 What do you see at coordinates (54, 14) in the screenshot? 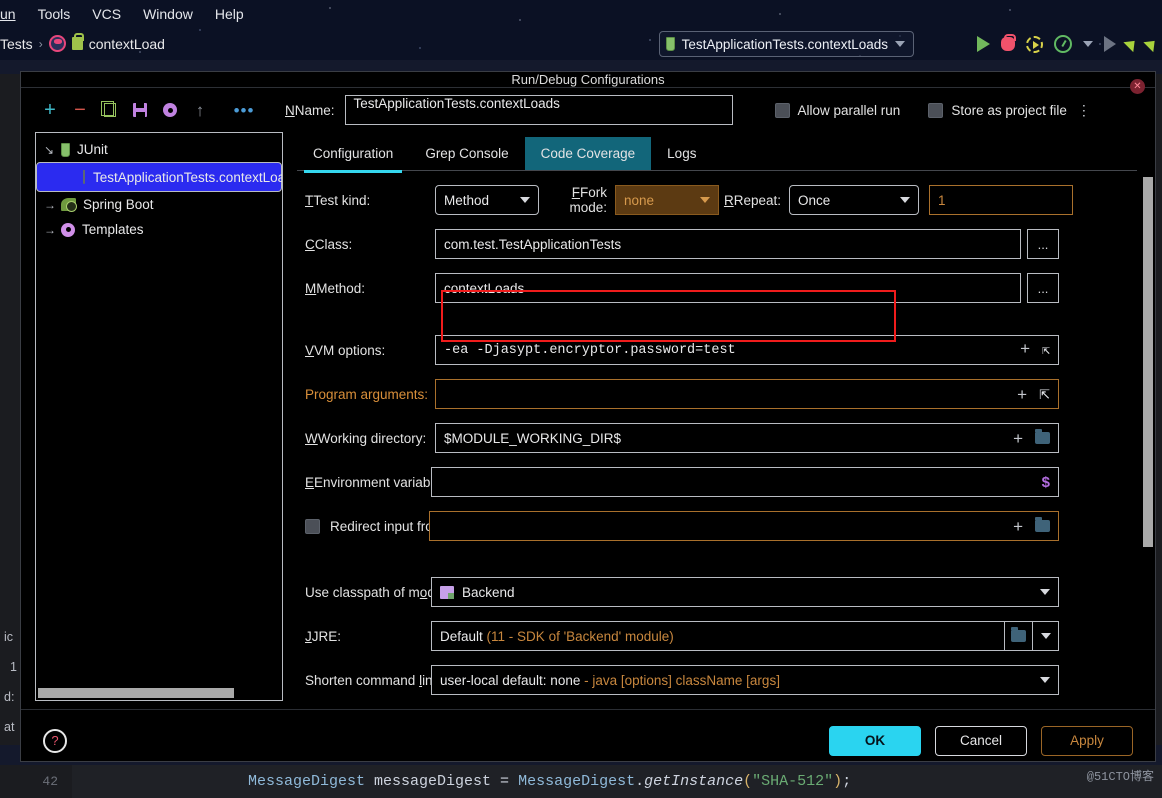
I see `menu-item-tools: Tools` at bounding box center [54, 14].